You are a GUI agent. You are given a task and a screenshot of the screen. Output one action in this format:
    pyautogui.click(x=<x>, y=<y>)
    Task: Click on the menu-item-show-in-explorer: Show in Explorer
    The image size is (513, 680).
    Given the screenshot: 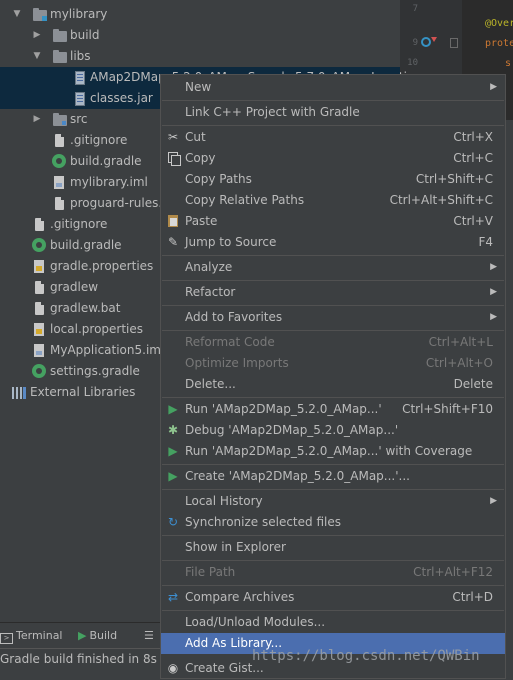 What is the action you would take?
    pyautogui.click(x=333, y=547)
    